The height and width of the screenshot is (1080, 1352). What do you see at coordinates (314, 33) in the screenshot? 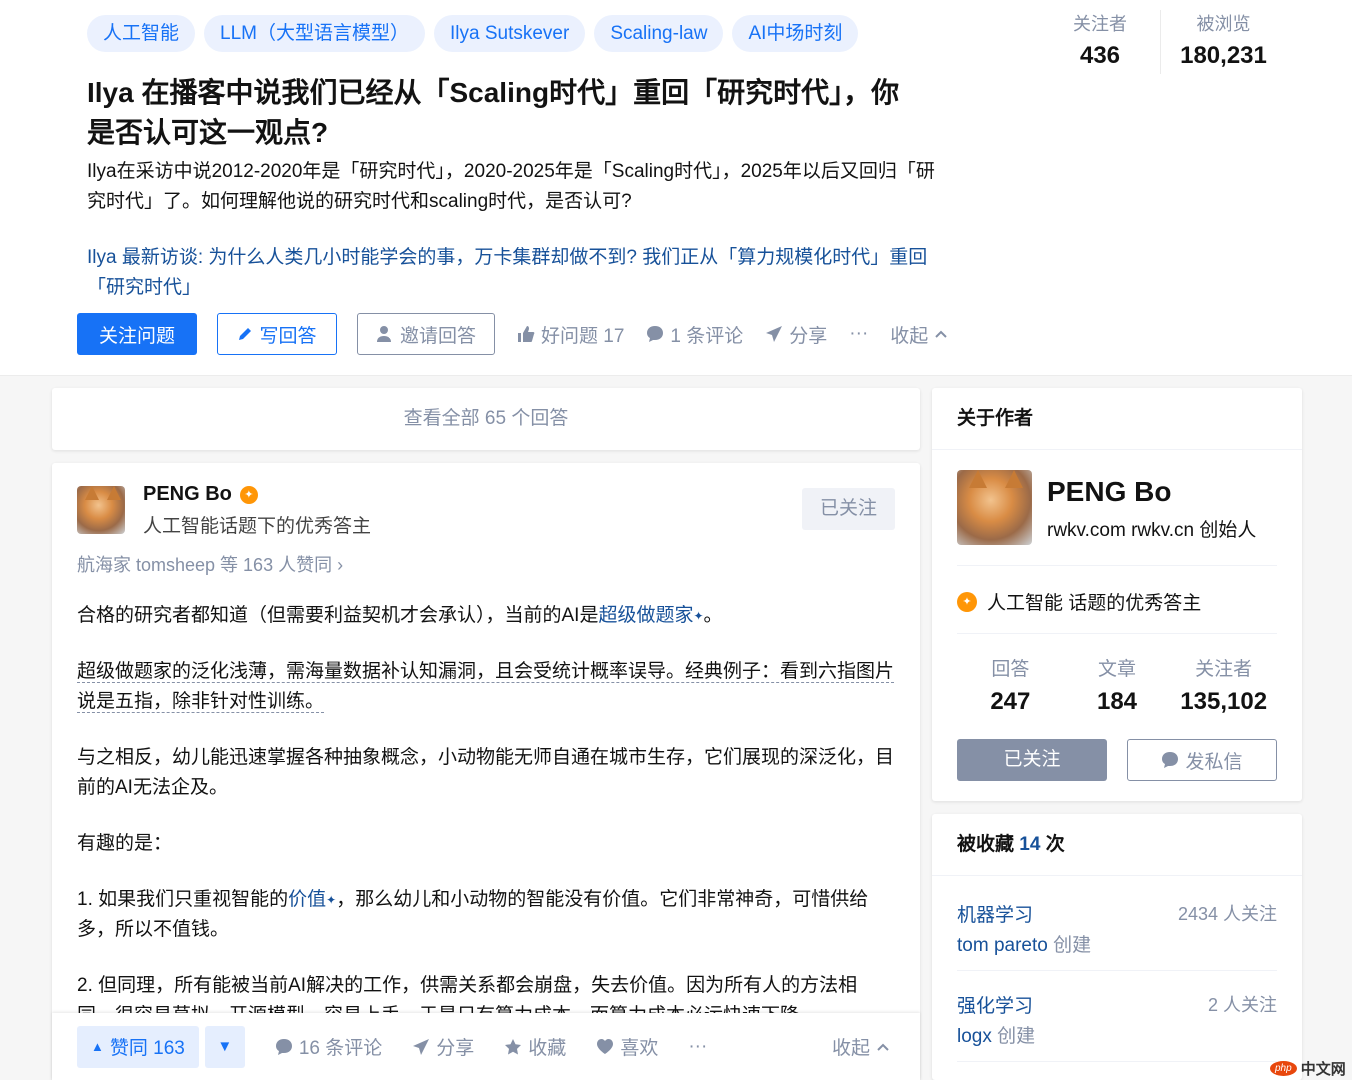
I see `topic-tag: LLM（大型语言模型）` at bounding box center [314, 33].